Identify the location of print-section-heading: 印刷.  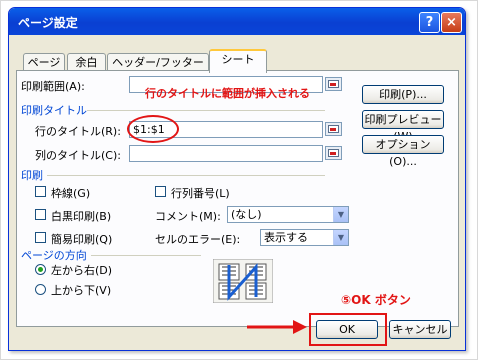
(32, 175).